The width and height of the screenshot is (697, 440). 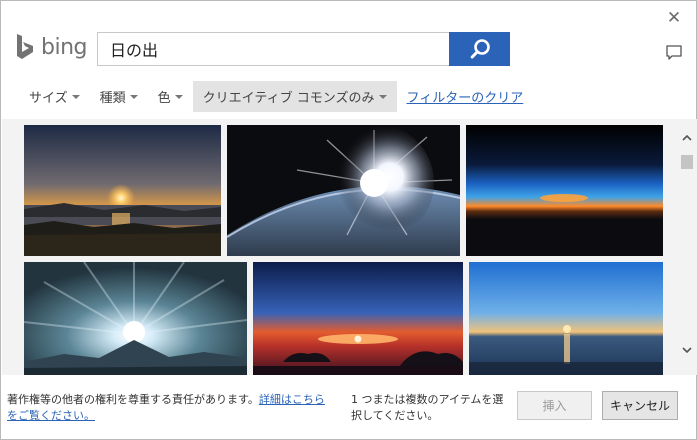 I want to click on search-input, so click(x=273, y=49).